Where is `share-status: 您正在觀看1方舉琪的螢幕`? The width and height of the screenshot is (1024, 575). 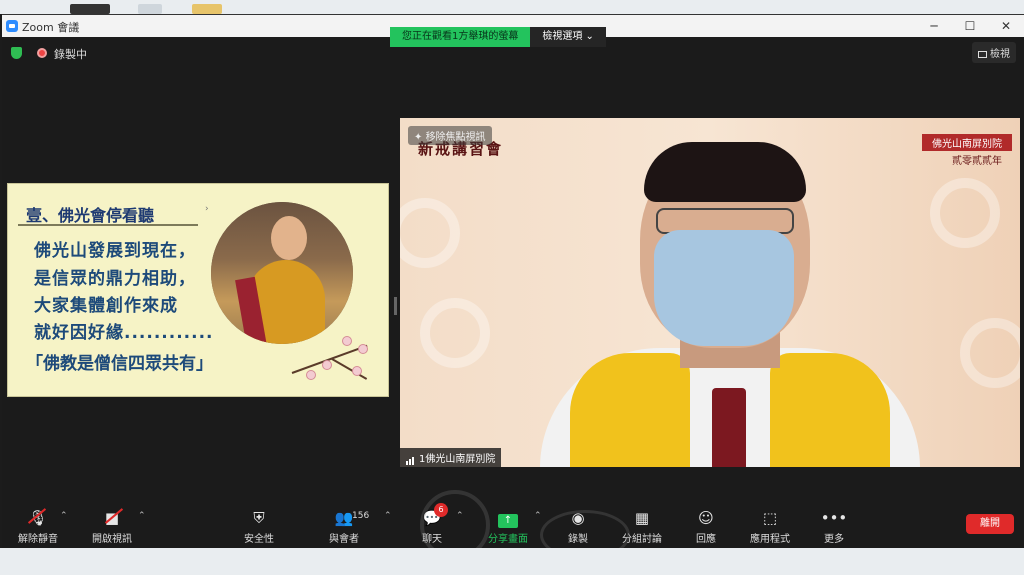
share-status: 您正在觀看1方舉琪的螢幕 is located at coordinates (460, 37).